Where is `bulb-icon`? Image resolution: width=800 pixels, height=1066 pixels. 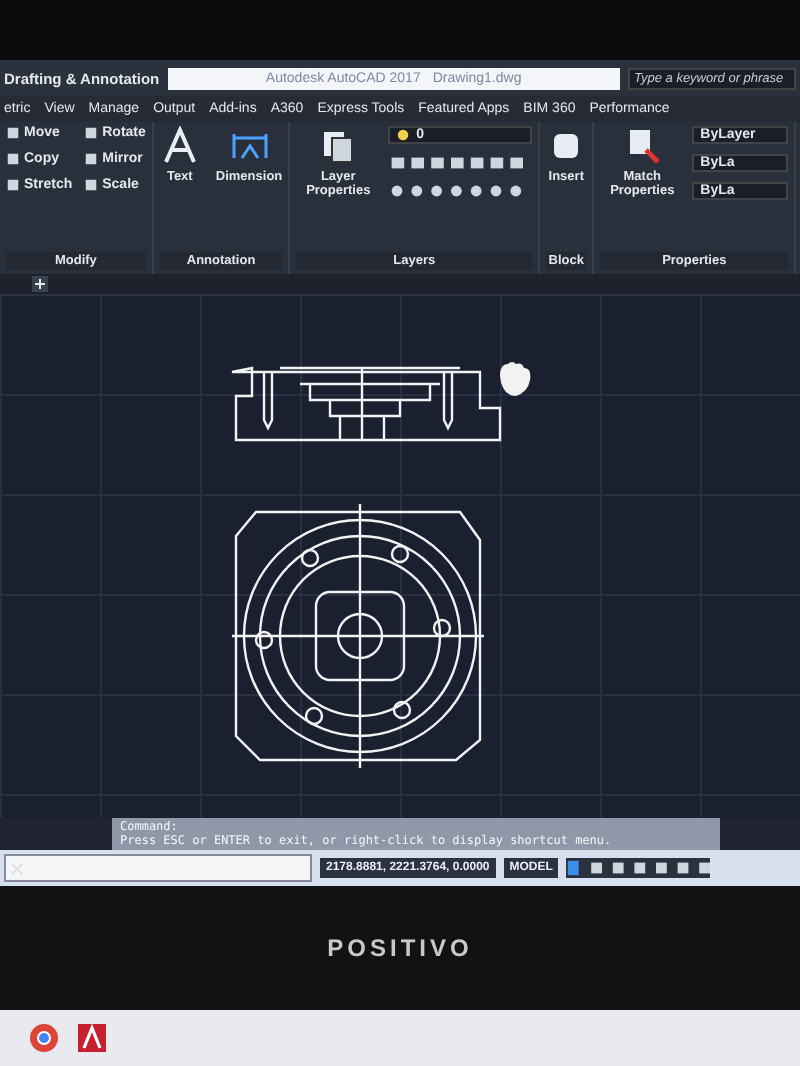
bulb-icon is located at coordinates (403, 135).